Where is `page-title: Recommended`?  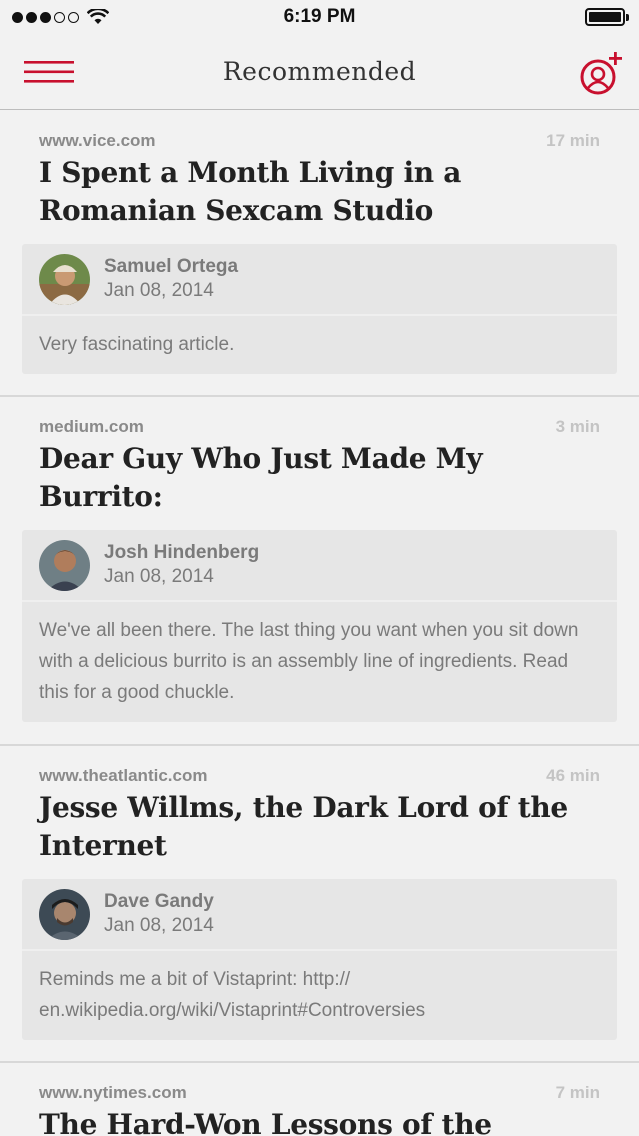
page-title: Recommended is located at coordinates (319, 71).